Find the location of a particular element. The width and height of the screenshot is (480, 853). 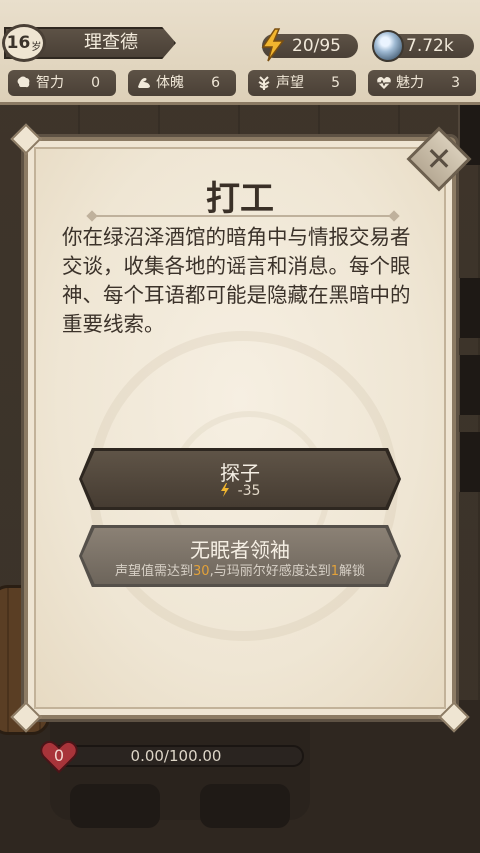

gem-counter: 7.72k is located at coordinates (423, 46).